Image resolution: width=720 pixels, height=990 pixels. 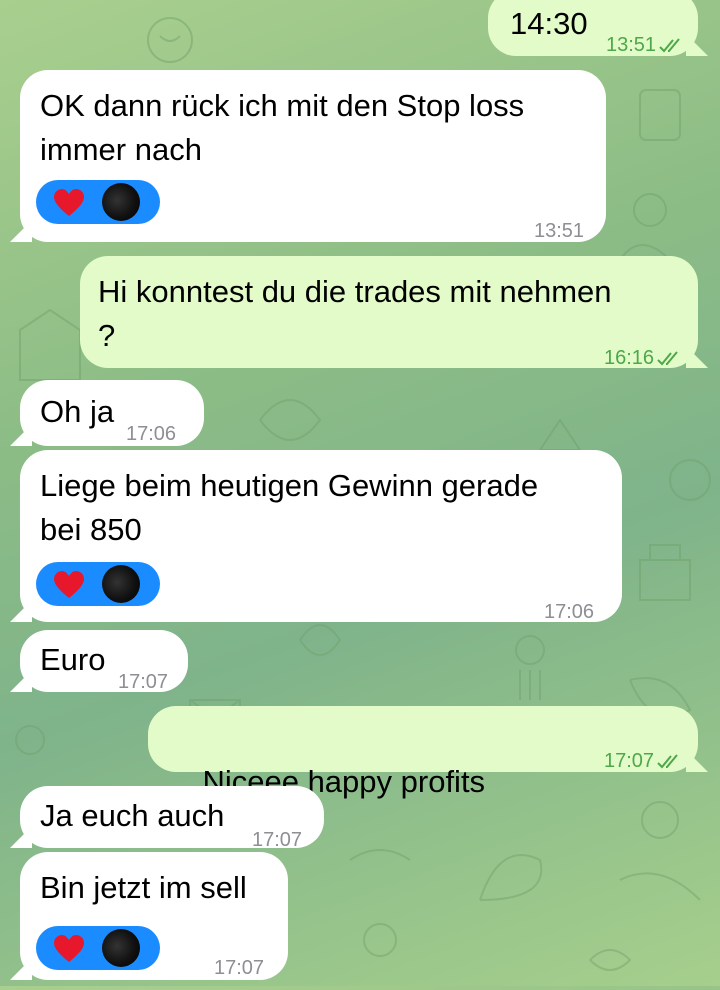 What do you see at coordinates (172, 818) in the screenshot?
I see `incoming-message: Ja euch auch 17:07` at bounding box center [172, 818].